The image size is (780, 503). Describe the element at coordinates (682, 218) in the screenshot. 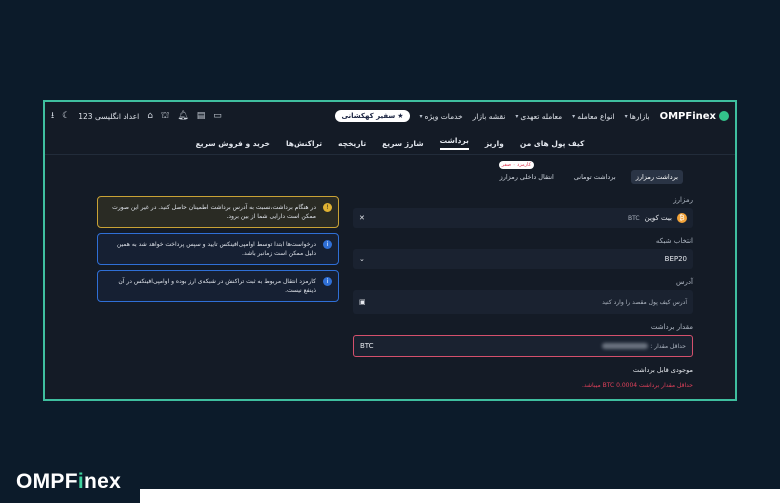

I see `bitcoin-icon: ₿` at that location.